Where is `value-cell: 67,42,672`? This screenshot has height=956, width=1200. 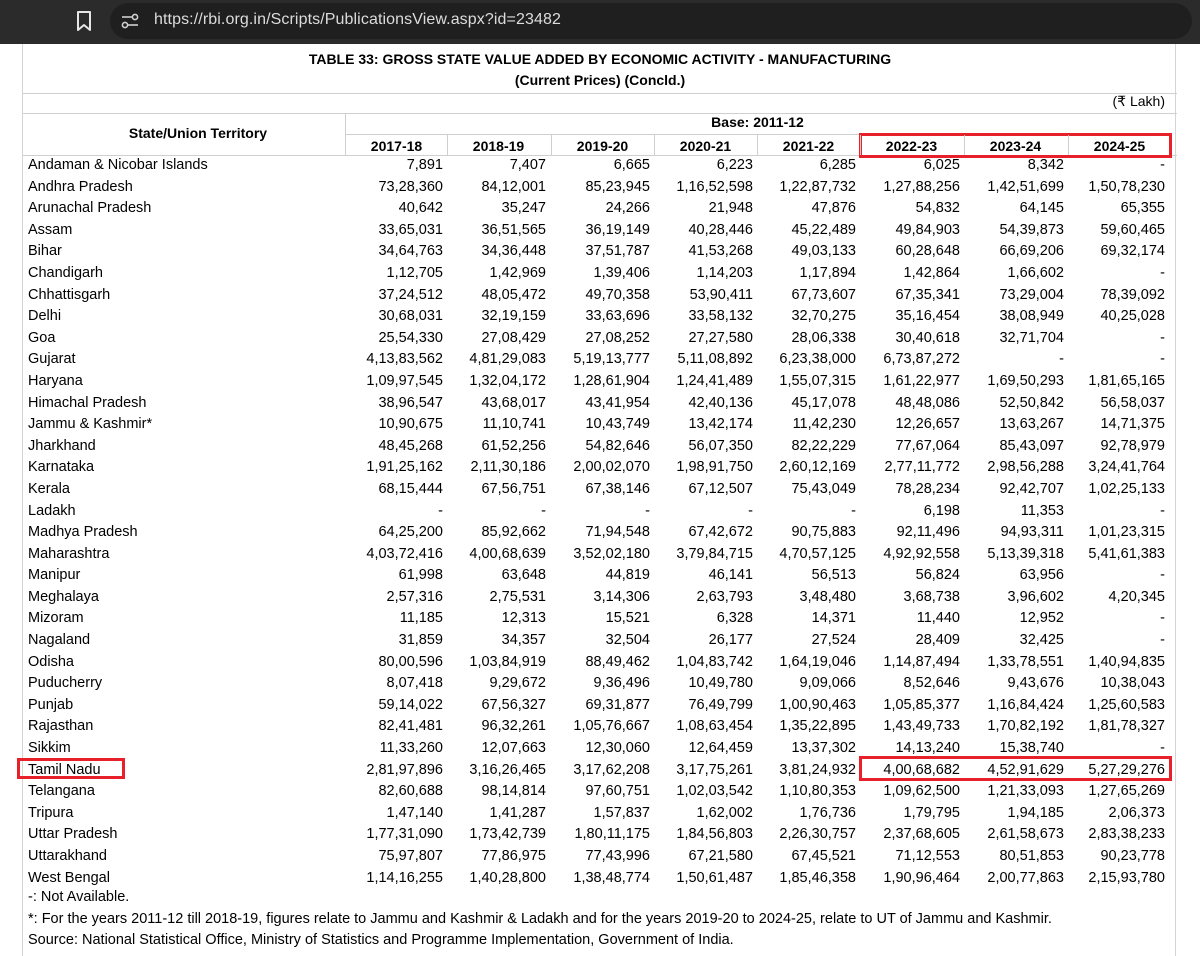 value-cell: 67,42,672 is located at coordinates (720, 532).